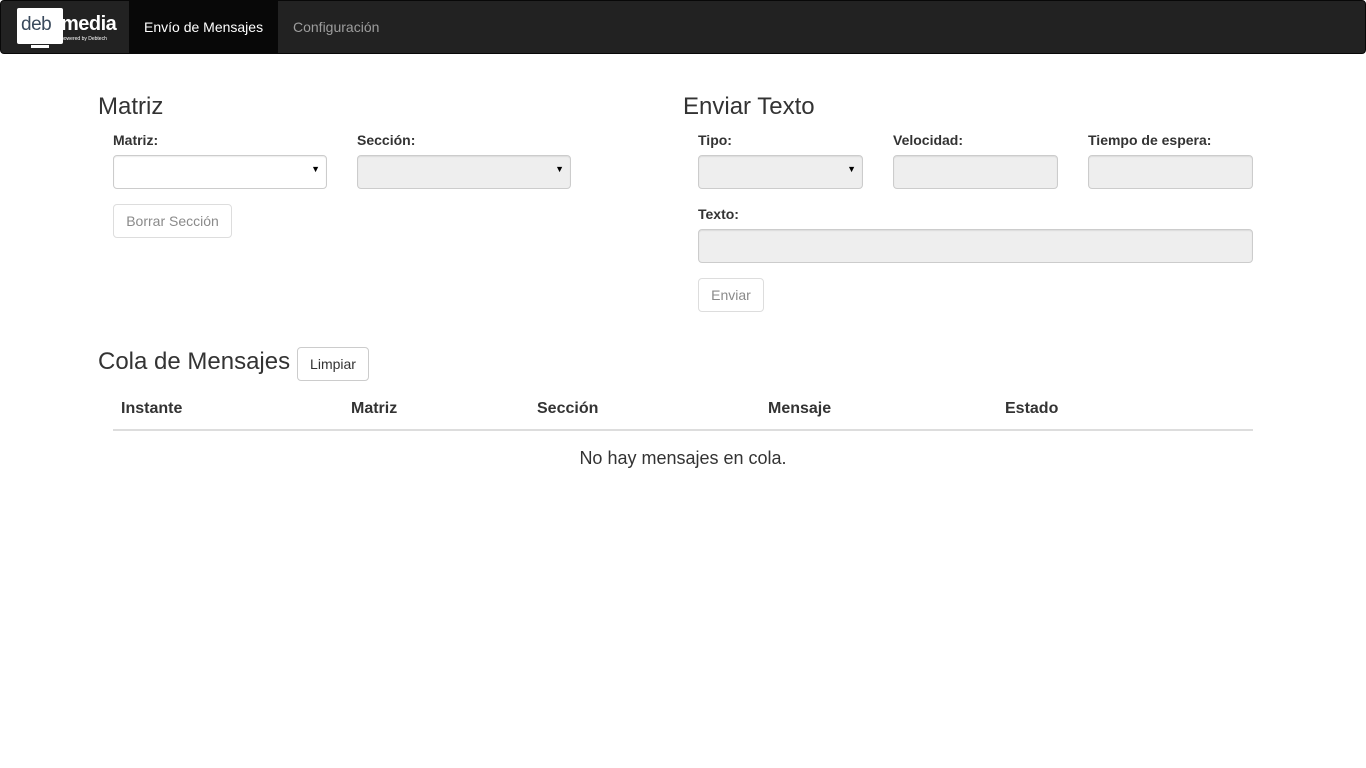 This screenshot has width=1366, height=768. Describe the element at coordinates (975, 246) in the screenshot. I see `texto-input` at that location.